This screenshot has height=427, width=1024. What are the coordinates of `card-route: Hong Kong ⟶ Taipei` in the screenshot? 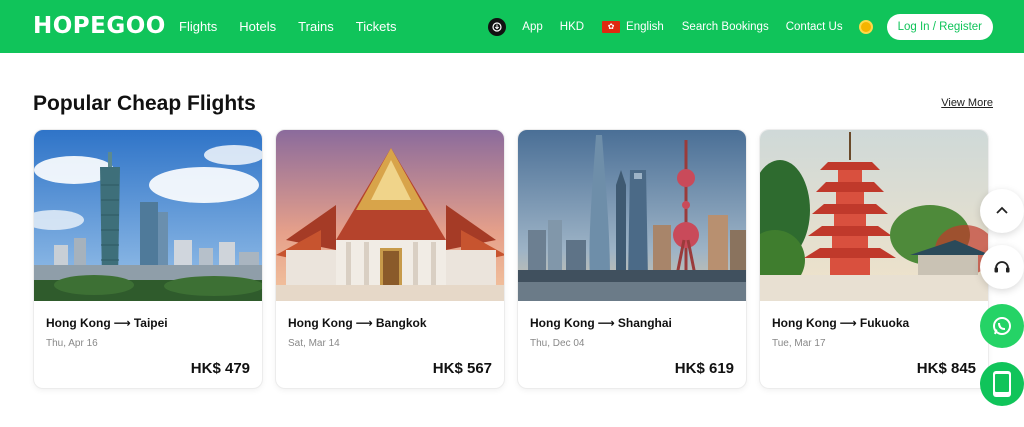 It's located at (107, 323).